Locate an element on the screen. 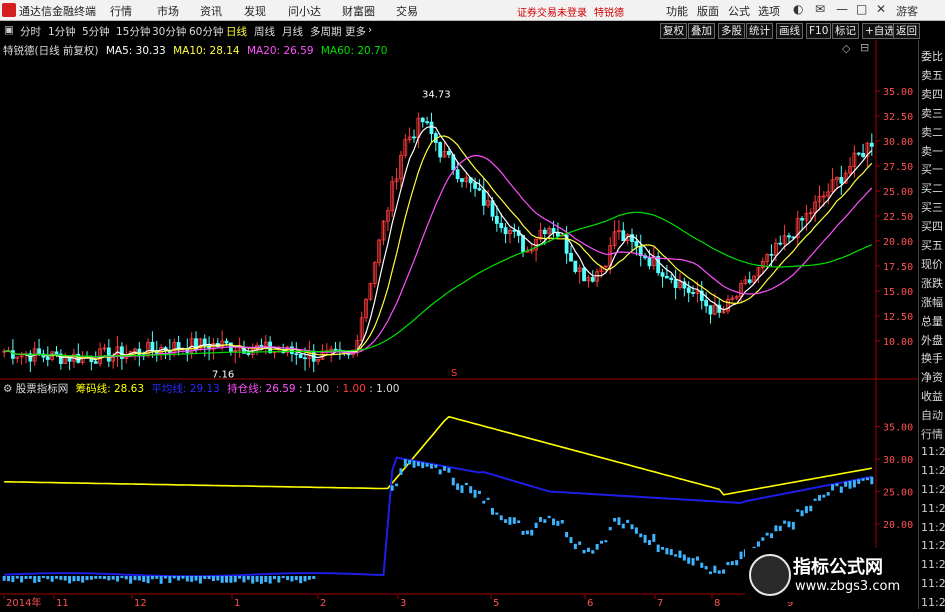  login-status: 证券交易未登录 is located at coordinates (552, 11).